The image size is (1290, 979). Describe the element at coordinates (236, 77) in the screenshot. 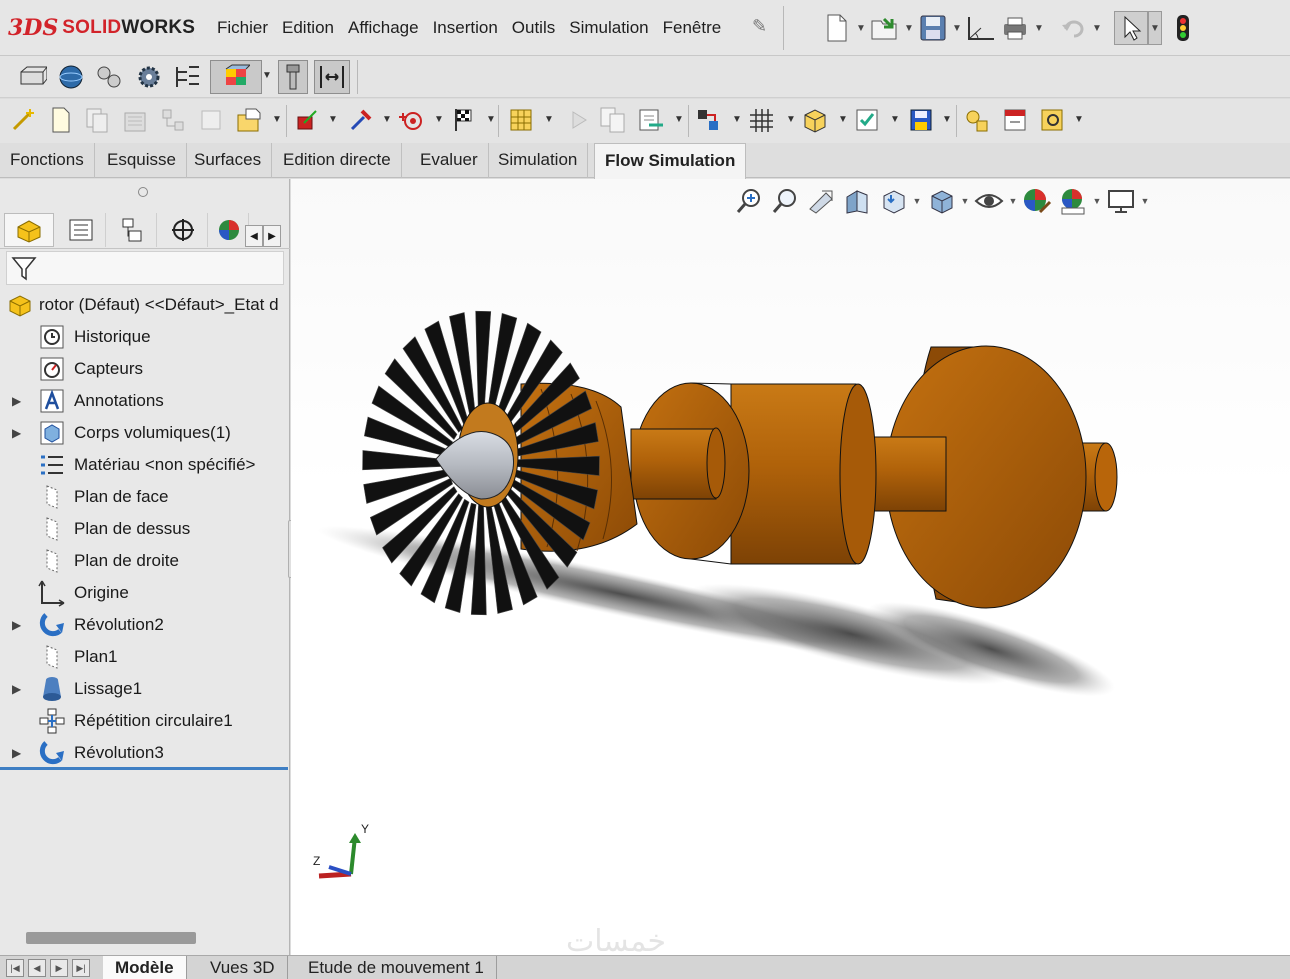

I see `flow-simulation-icon` at that location.